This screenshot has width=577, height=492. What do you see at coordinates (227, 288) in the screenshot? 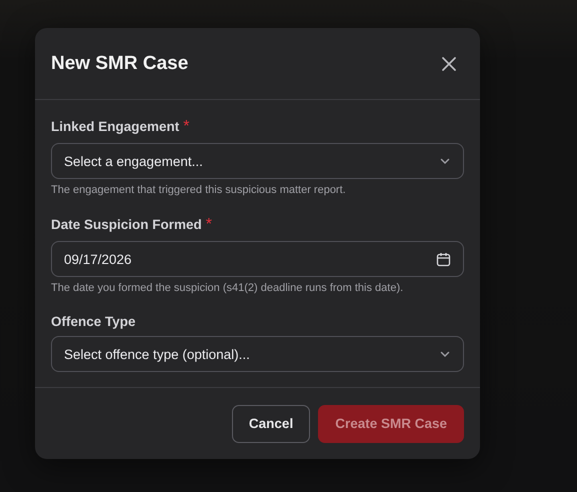
I see `help-text: The date you formed the suspicion (s41(2) deadline runs from this date).` at bounding box center [227, 288].